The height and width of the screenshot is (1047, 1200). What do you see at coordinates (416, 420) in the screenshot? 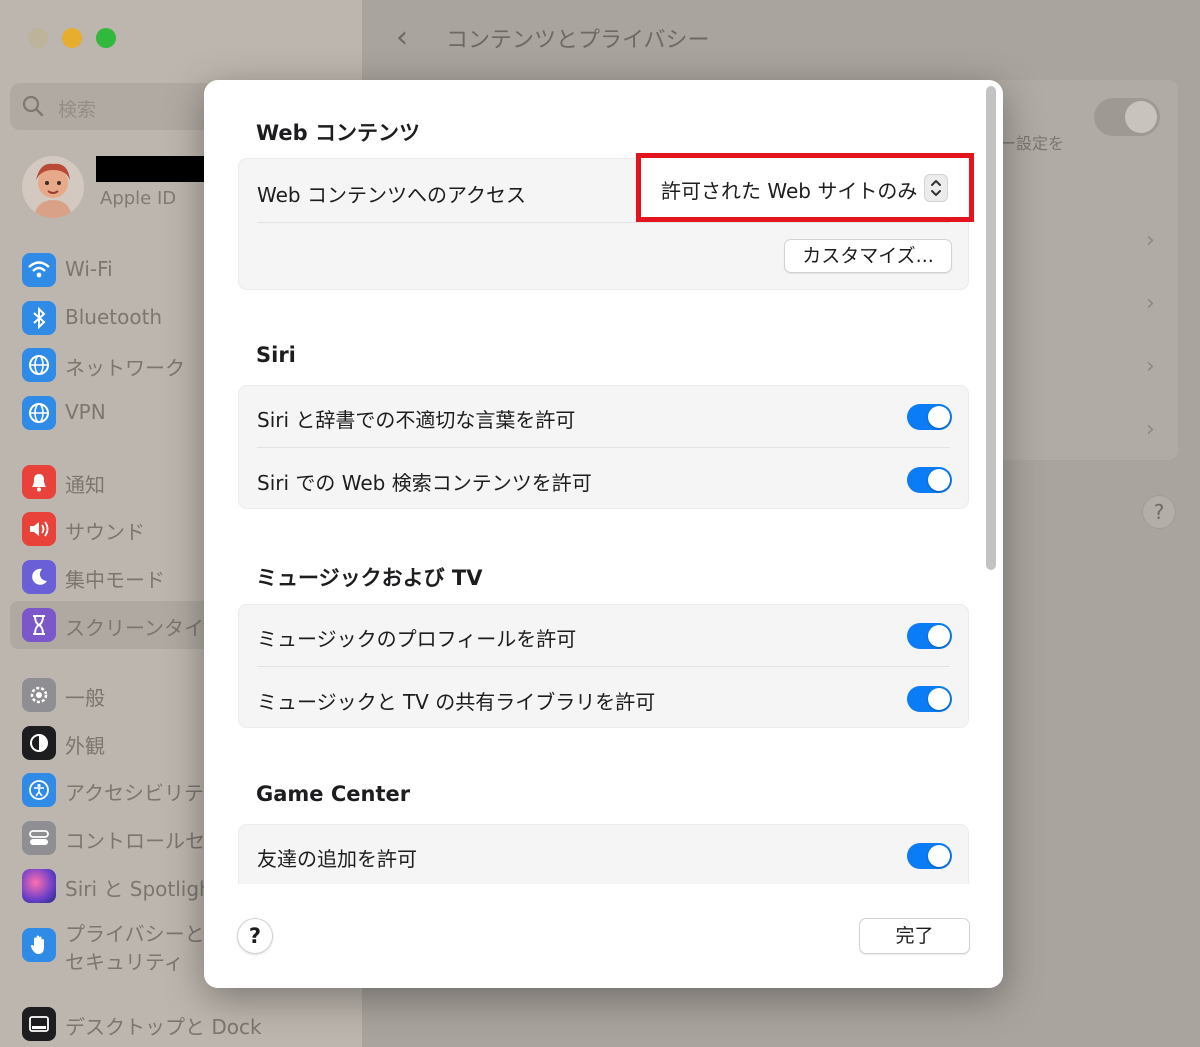
I see `siri-explicit-language-label: Siri と辞書での不適切な言葉を許可` at bounding box center [416, 420].